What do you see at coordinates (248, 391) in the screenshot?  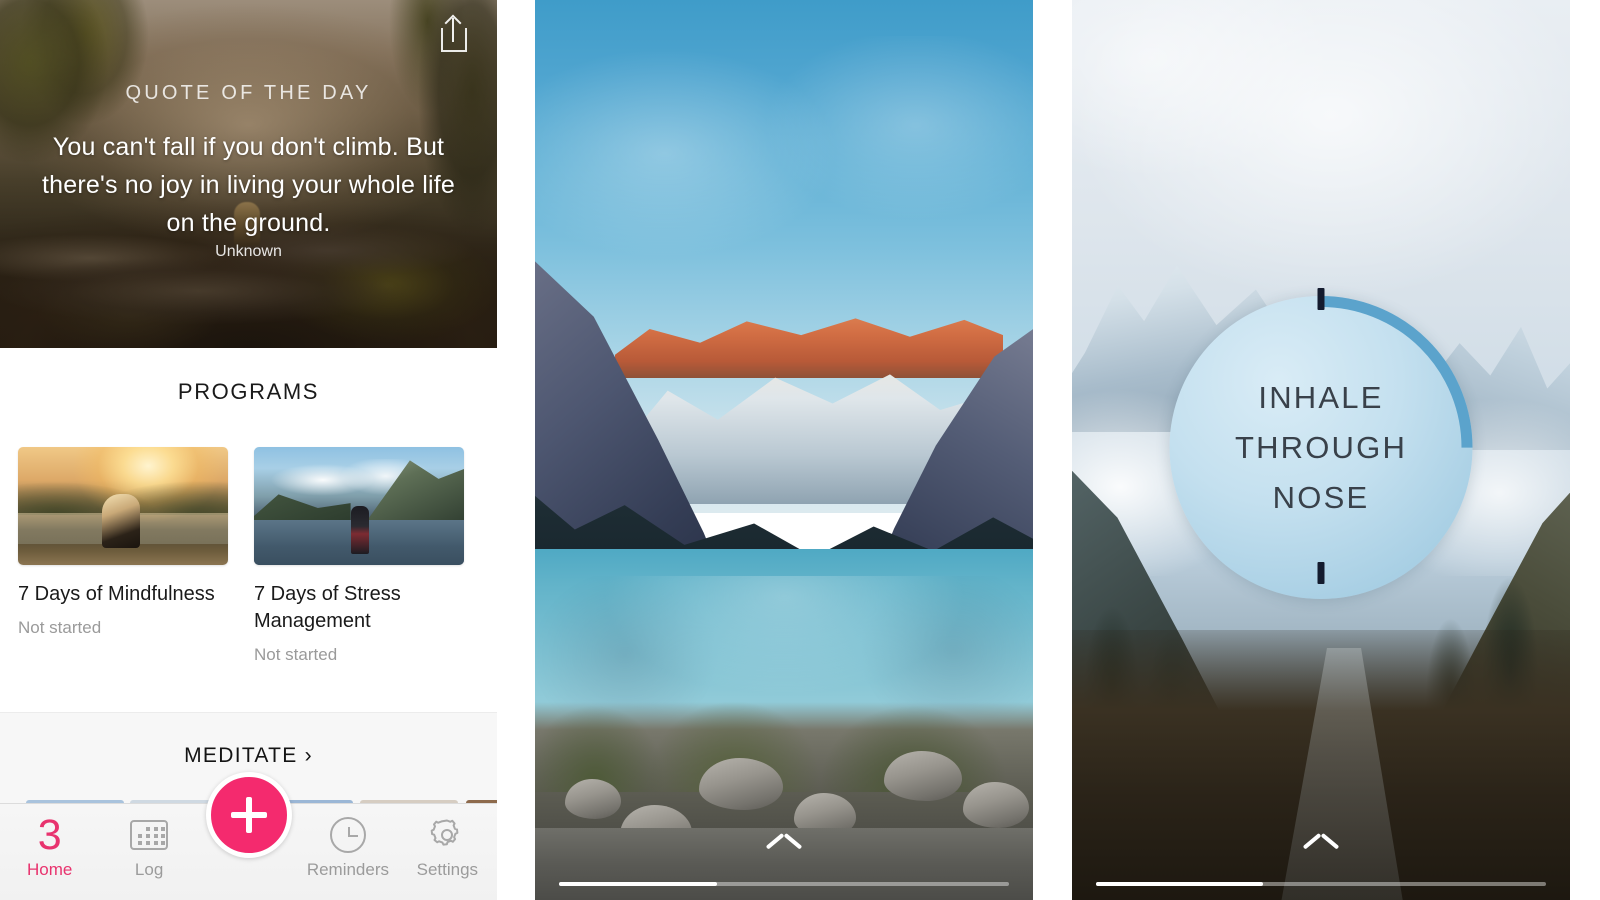 I see `programs-title: PROGRAMS` at bounding box center [248, 391].